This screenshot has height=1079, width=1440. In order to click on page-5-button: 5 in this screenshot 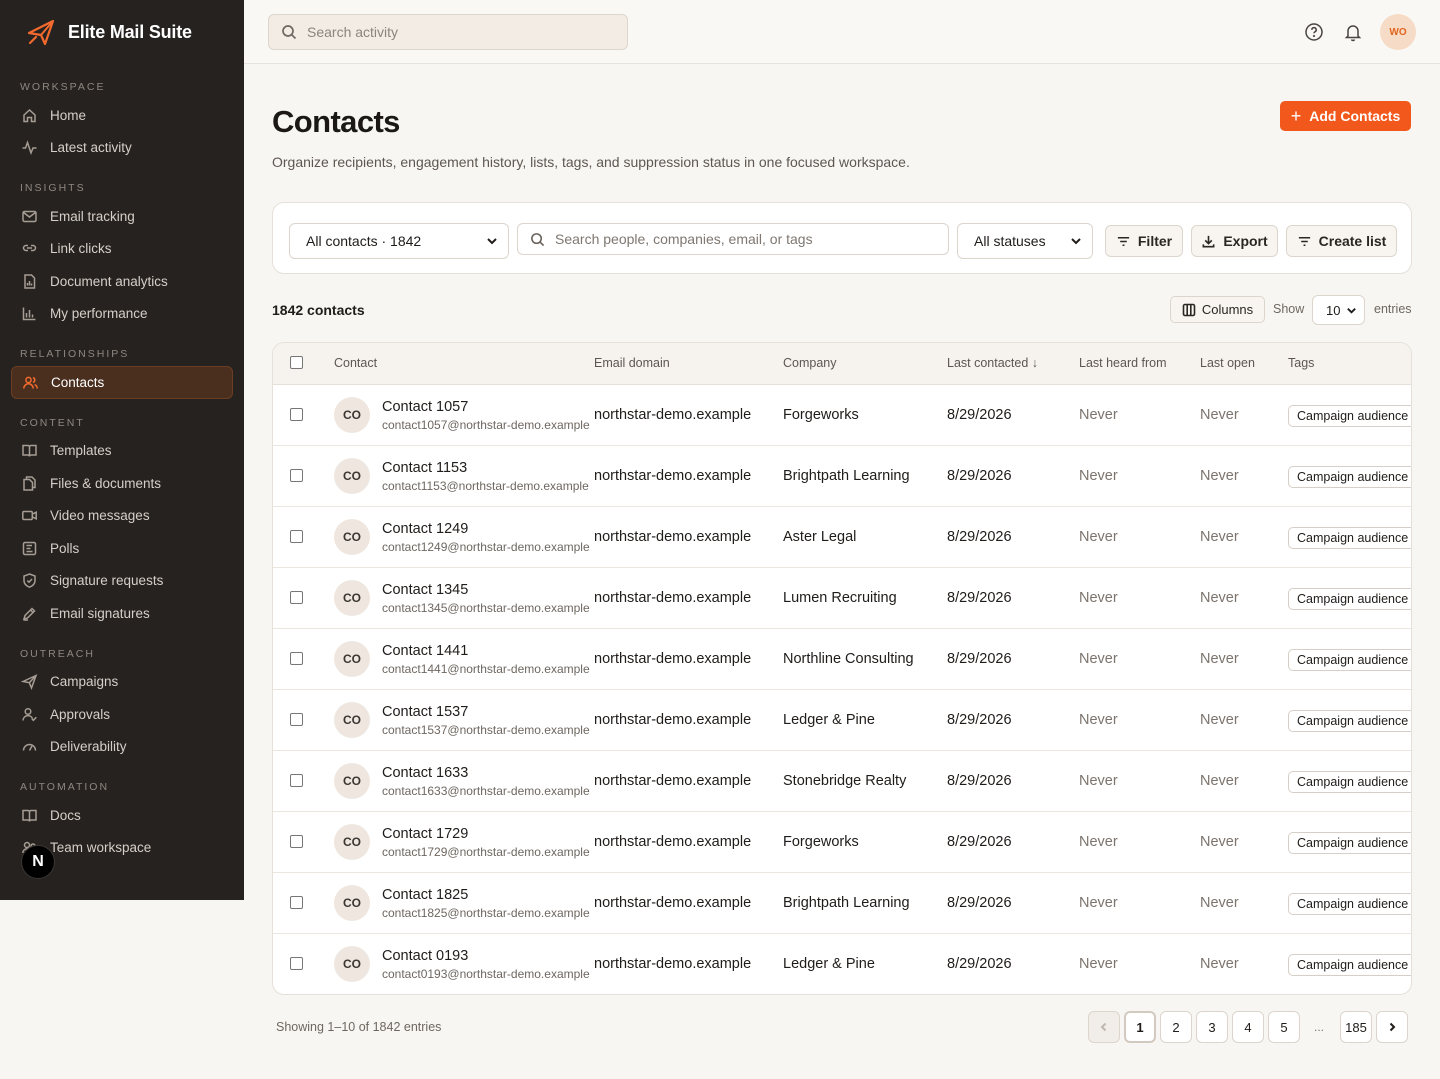, I will do `click(1284, 1027)`.